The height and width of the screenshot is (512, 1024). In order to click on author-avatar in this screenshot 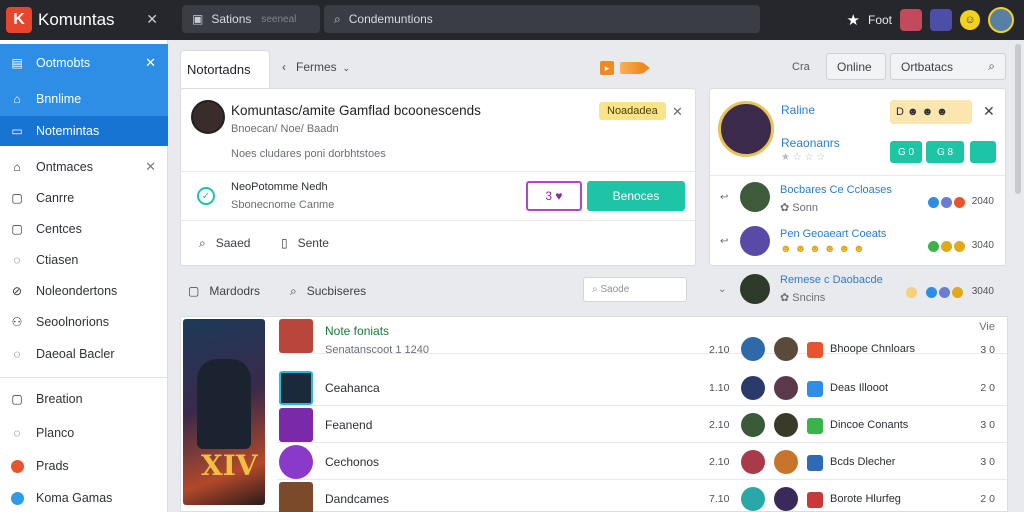, I will do `click(208, 117)`.